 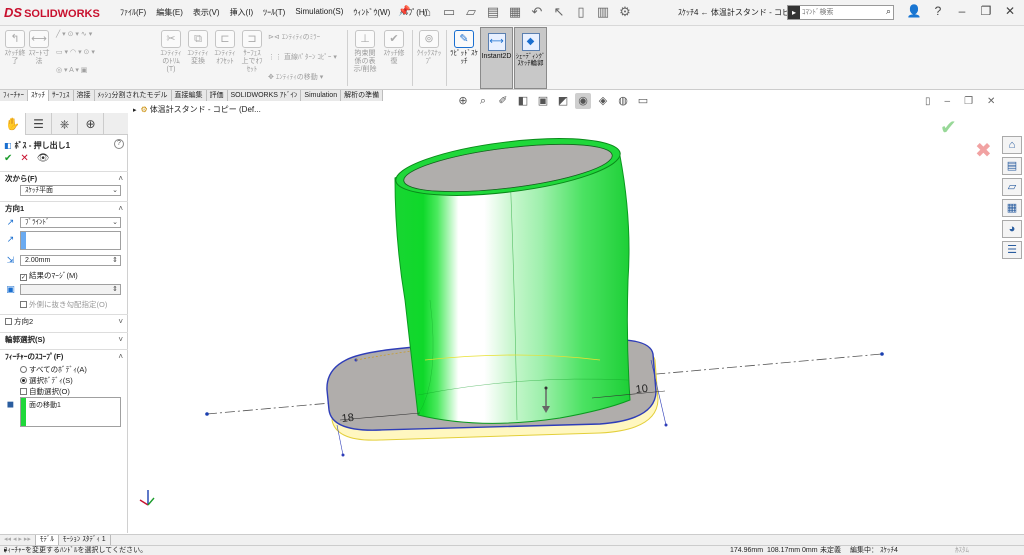 I want to click on scope-all-bodies-radio: すべてのﾎﾞﾃﾞｨ(A), so click(x=53, y=369).